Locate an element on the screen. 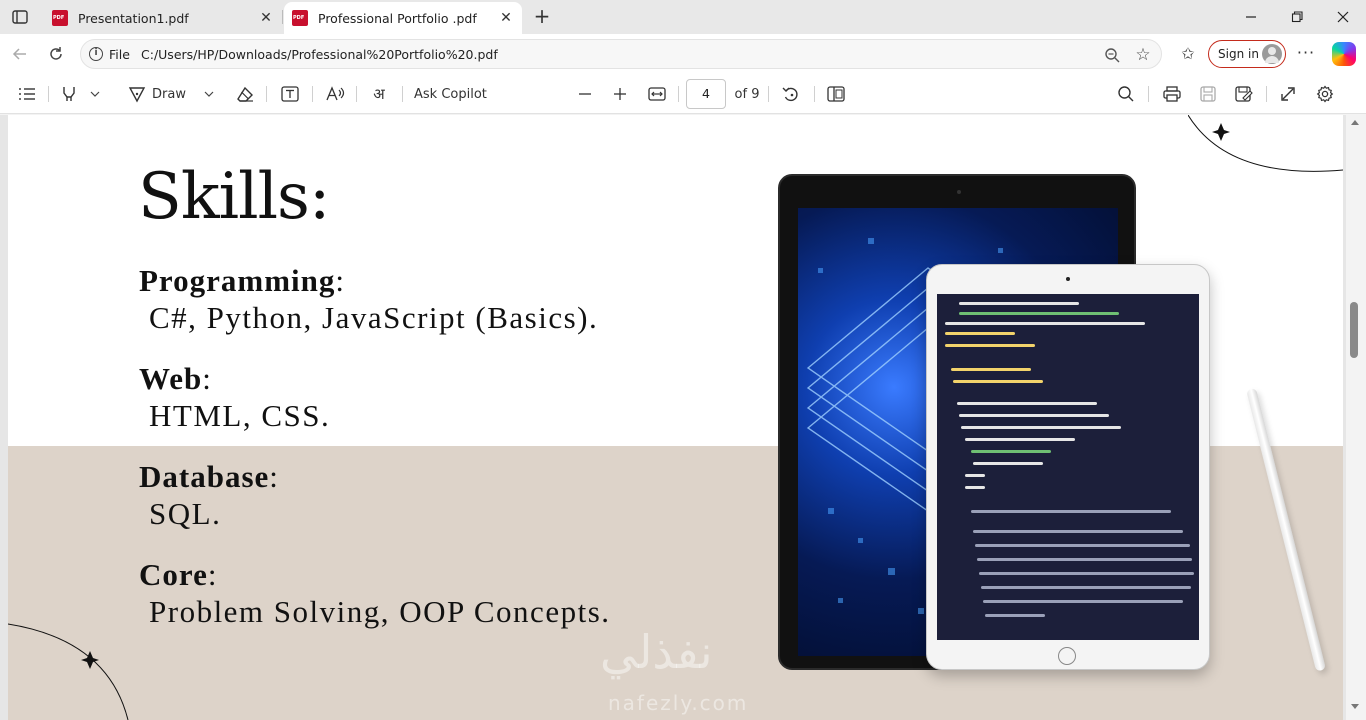 The width and height of the screenshot is (1366, 720). fit-to-width-button is located at coordinates (657, 94).